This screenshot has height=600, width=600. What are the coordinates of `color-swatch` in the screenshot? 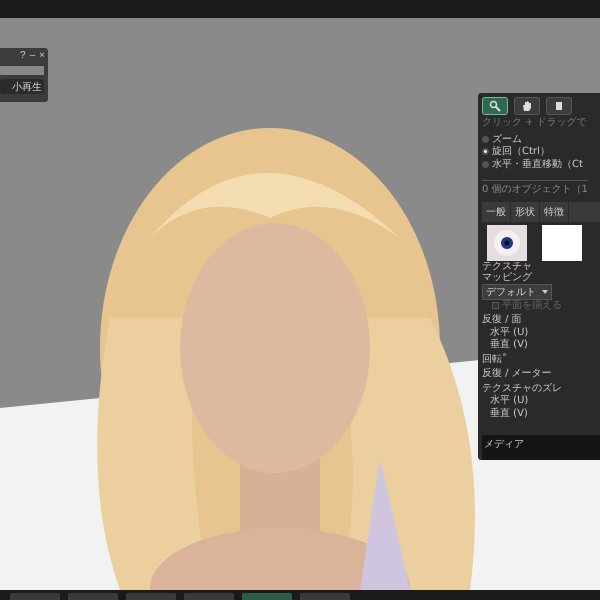 It's located at (562, 242).